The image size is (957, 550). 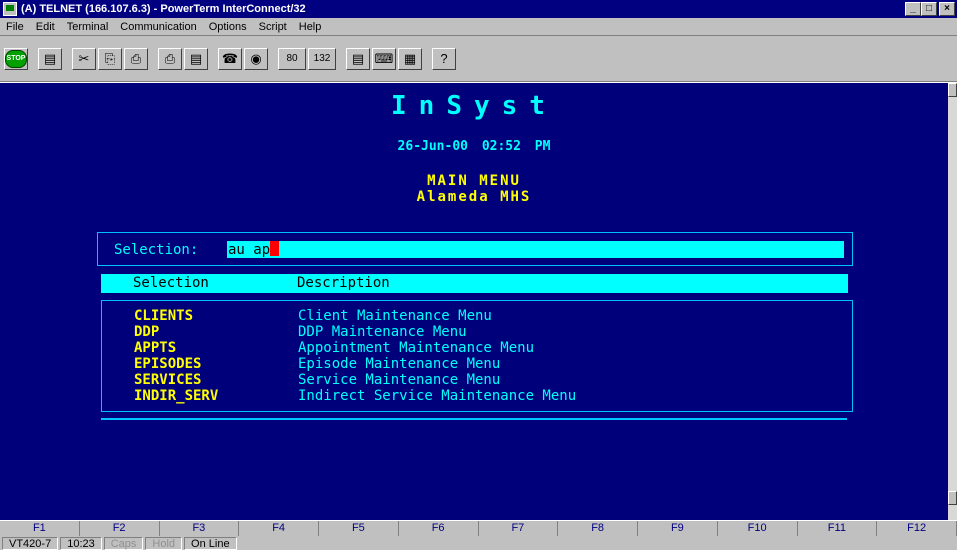 I want to click on copy-icon: ⎘, so click(x=110, y=58).